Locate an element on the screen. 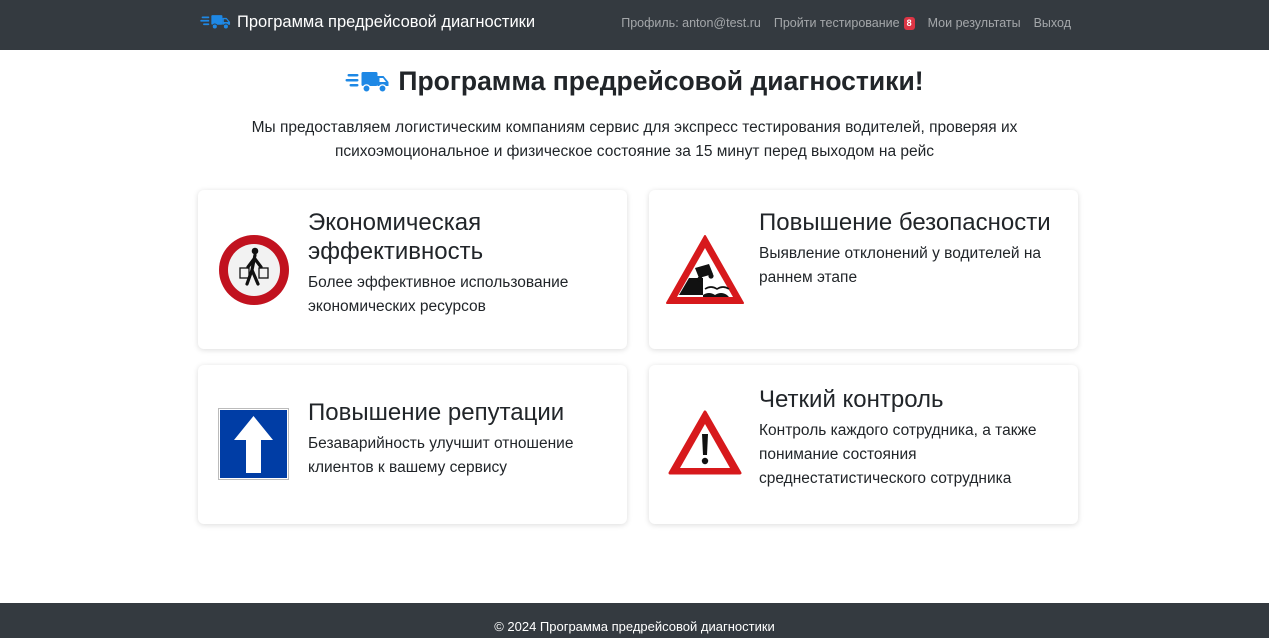 The image size is (1269, 638). feature-title: Экономическая эффективность is located at coordinates (396, 237).